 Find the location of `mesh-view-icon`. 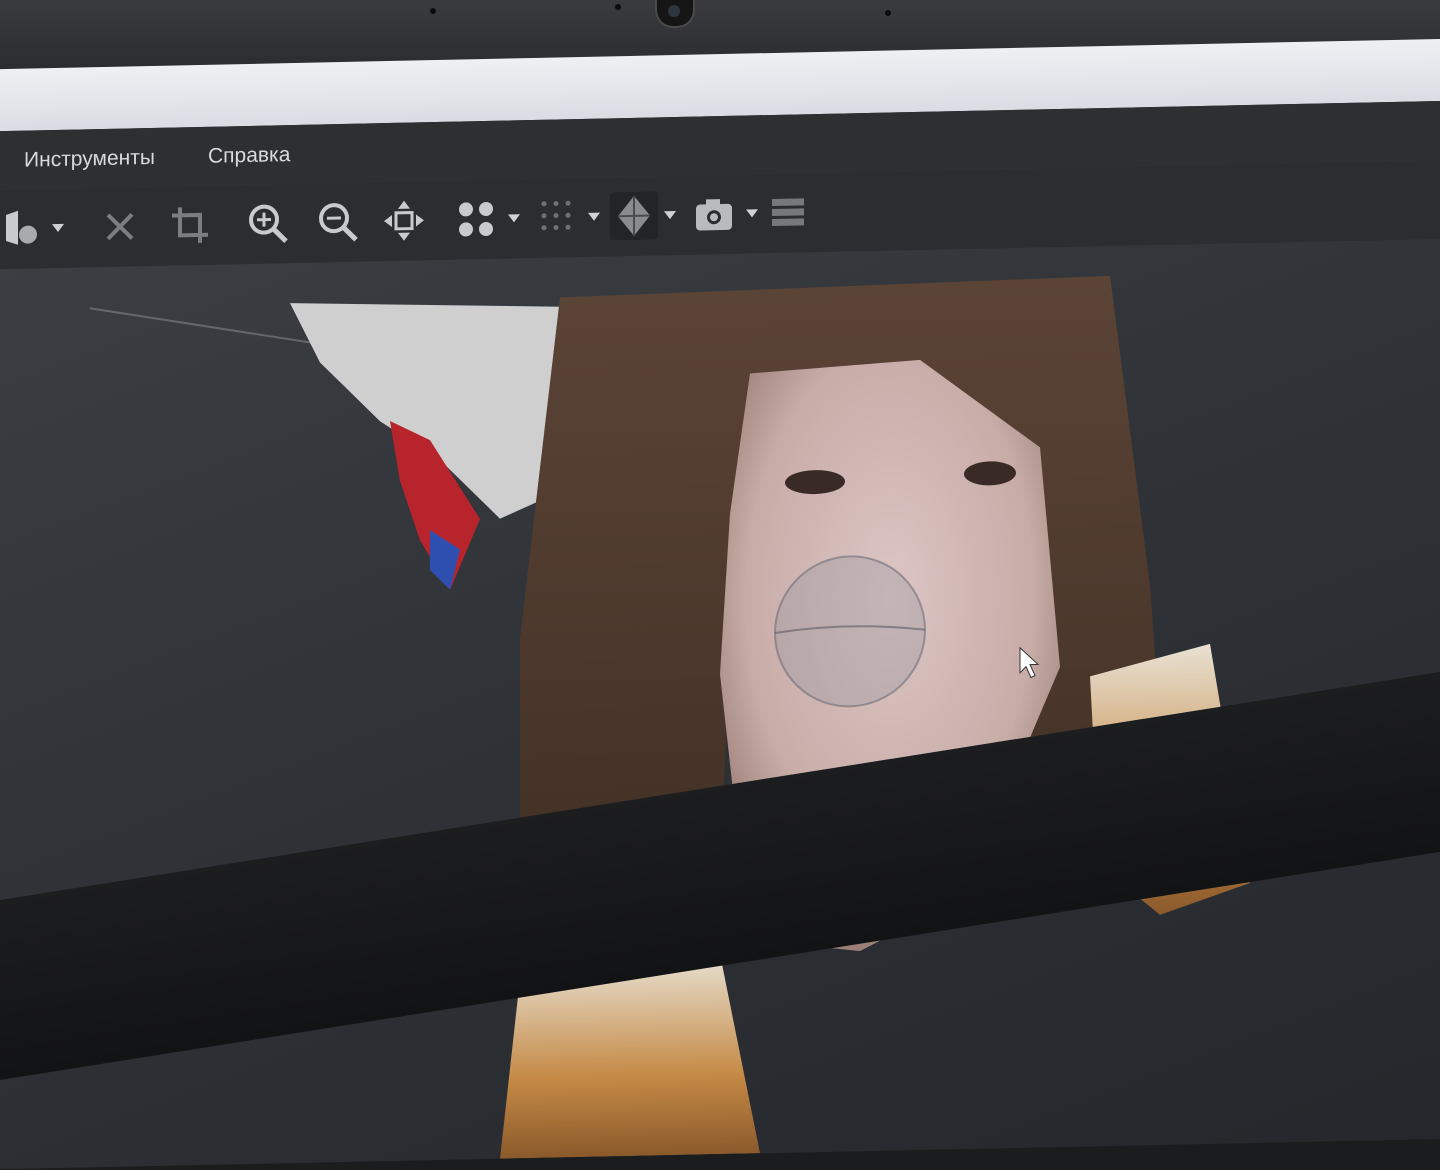

mesh-view-icon is located at coordinates (634, 216).